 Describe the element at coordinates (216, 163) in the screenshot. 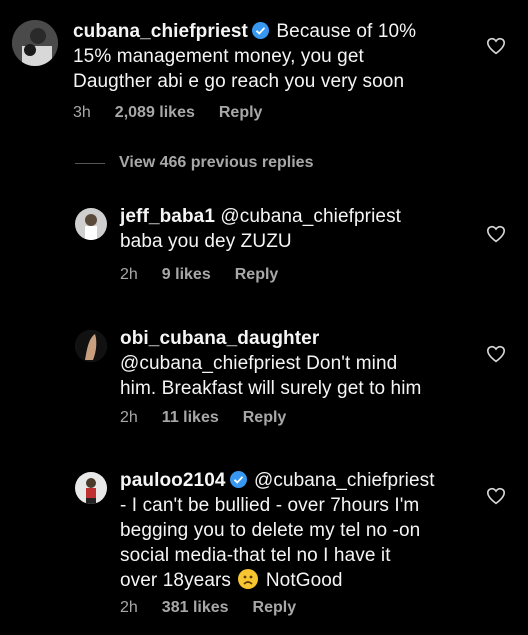

I see `view-previous-replies-button: View 466 previous replies` at that location.